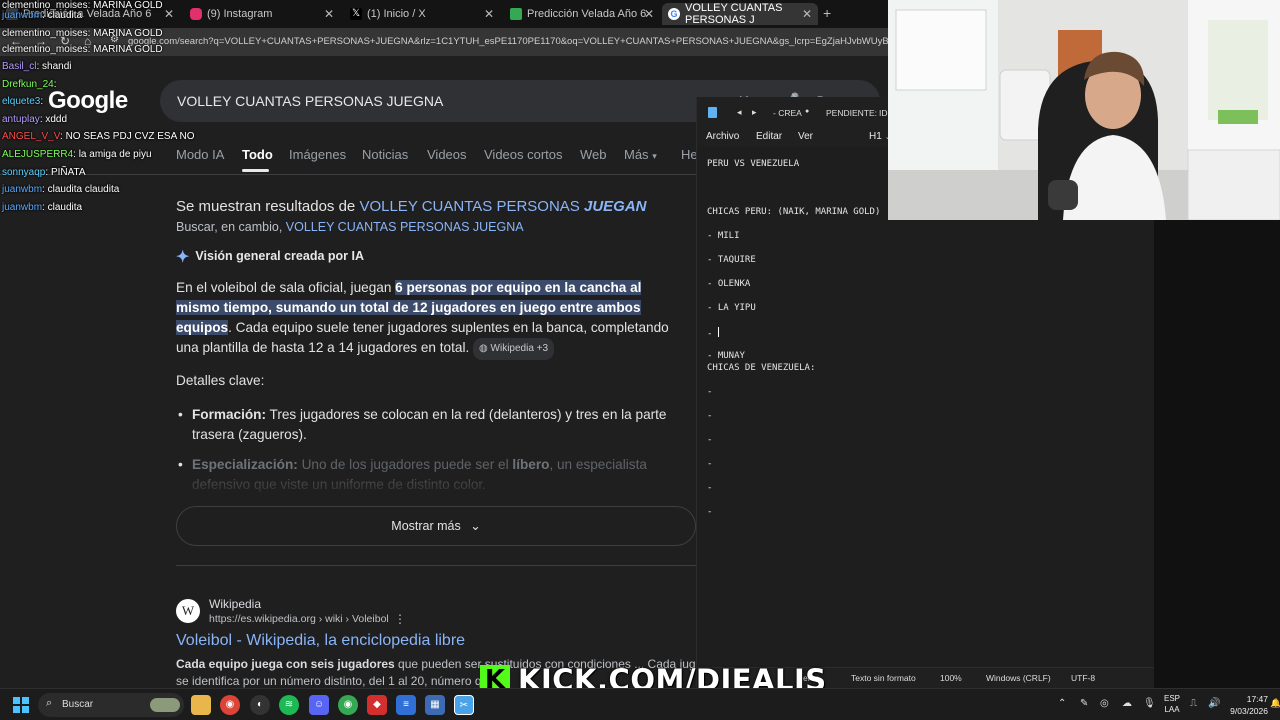 The width and height of the screenshot is (1280, 720). Describe the element at coordinates (130, 136) in the screenshot. I see `chat-text: NO SEAS PDJ CVZ ESA NO` at that location.